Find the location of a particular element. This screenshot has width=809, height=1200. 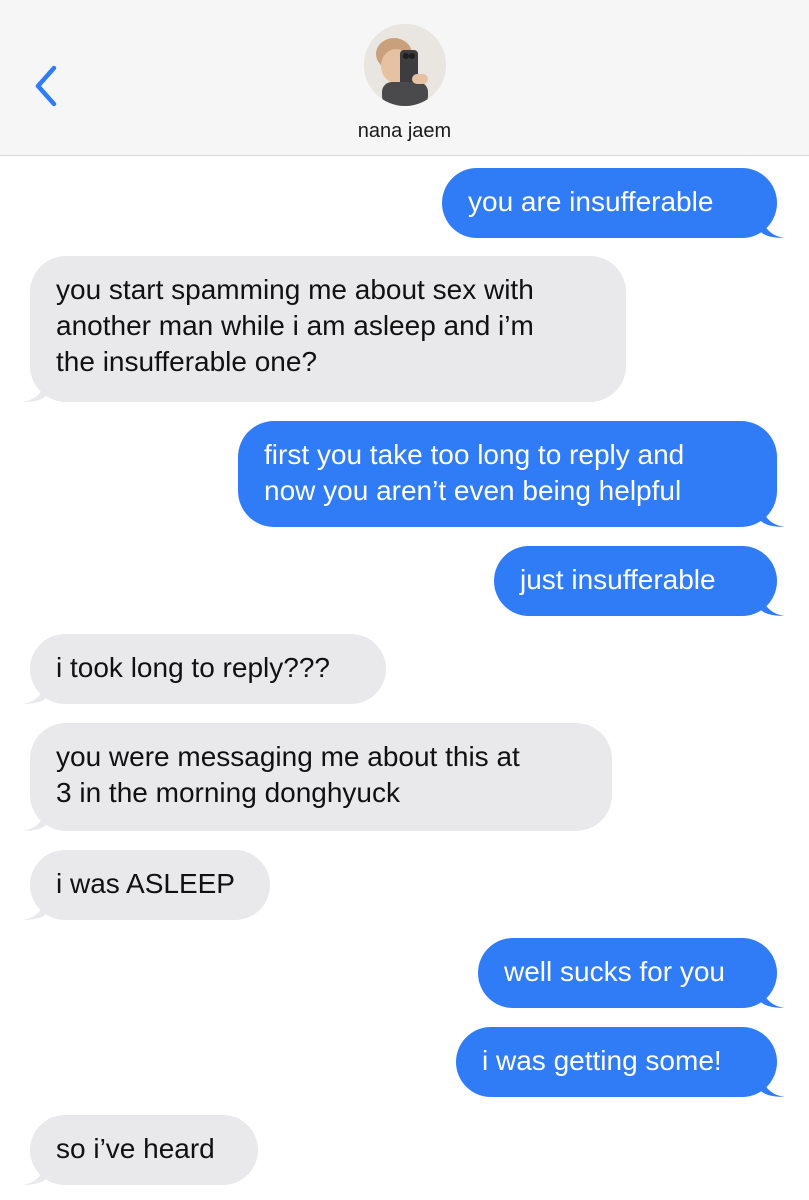

chevron-left-icon is located at coordinates (46, 85).